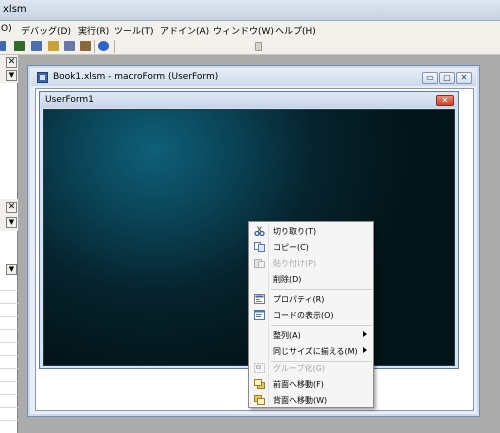  What do you see at coordinates (311, 279) in the screenshot?
I see `context-menu-item-delete: 削除(D)` at bounding box center [311, 279].